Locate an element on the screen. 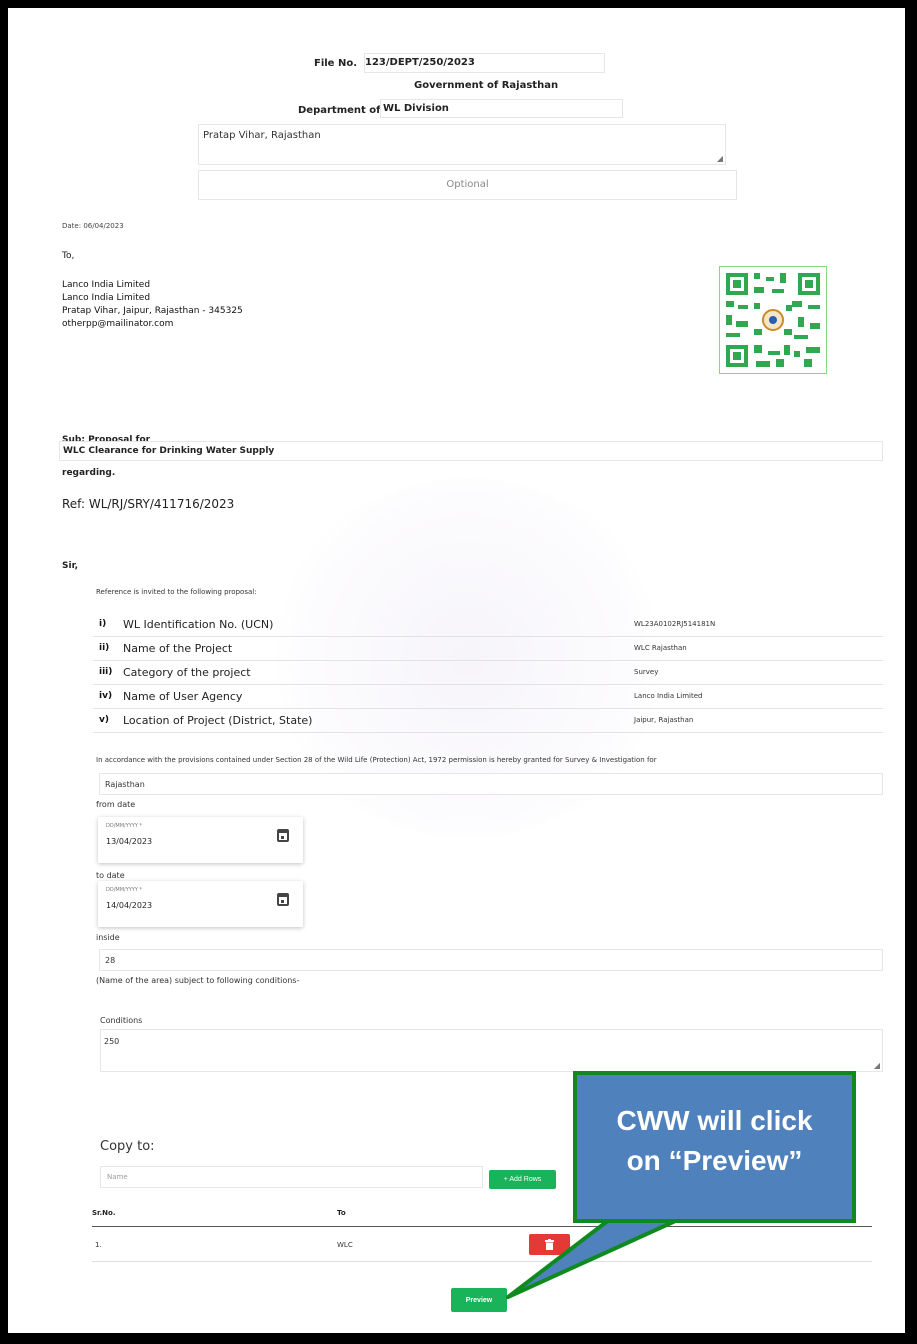 Image resolution: width=917 pixels, height=1344 pixels. proposal-row: iii) Category of the project Survey is located at coordinates (488, 674).